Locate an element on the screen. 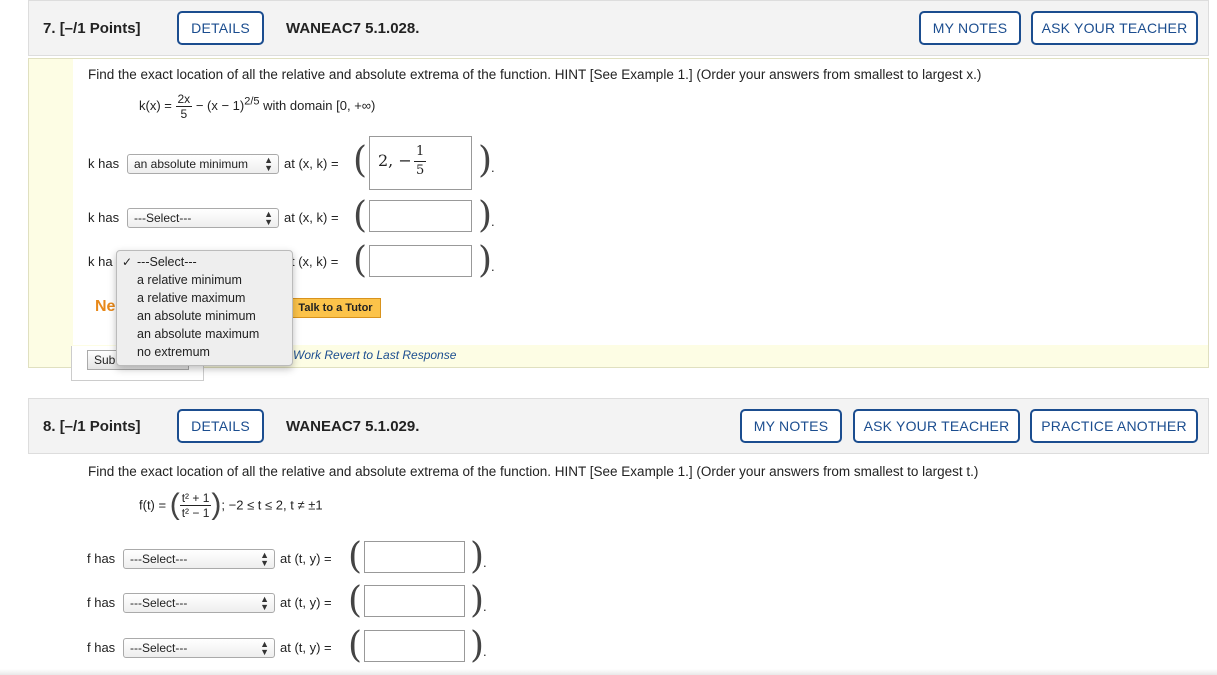 The height and width of the screenshot is (675, 1217). answer-fraction: 15 is located at coordinates (420, 161).